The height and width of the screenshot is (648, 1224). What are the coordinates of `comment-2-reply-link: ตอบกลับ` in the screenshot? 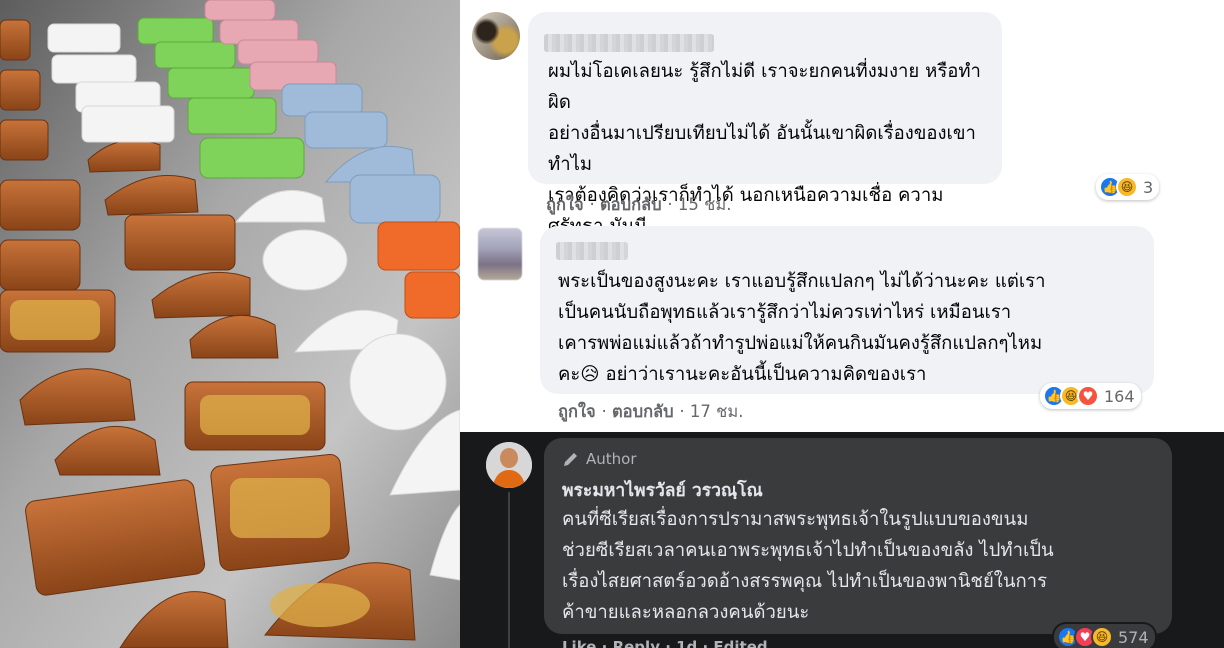 It's located at (643, 411).